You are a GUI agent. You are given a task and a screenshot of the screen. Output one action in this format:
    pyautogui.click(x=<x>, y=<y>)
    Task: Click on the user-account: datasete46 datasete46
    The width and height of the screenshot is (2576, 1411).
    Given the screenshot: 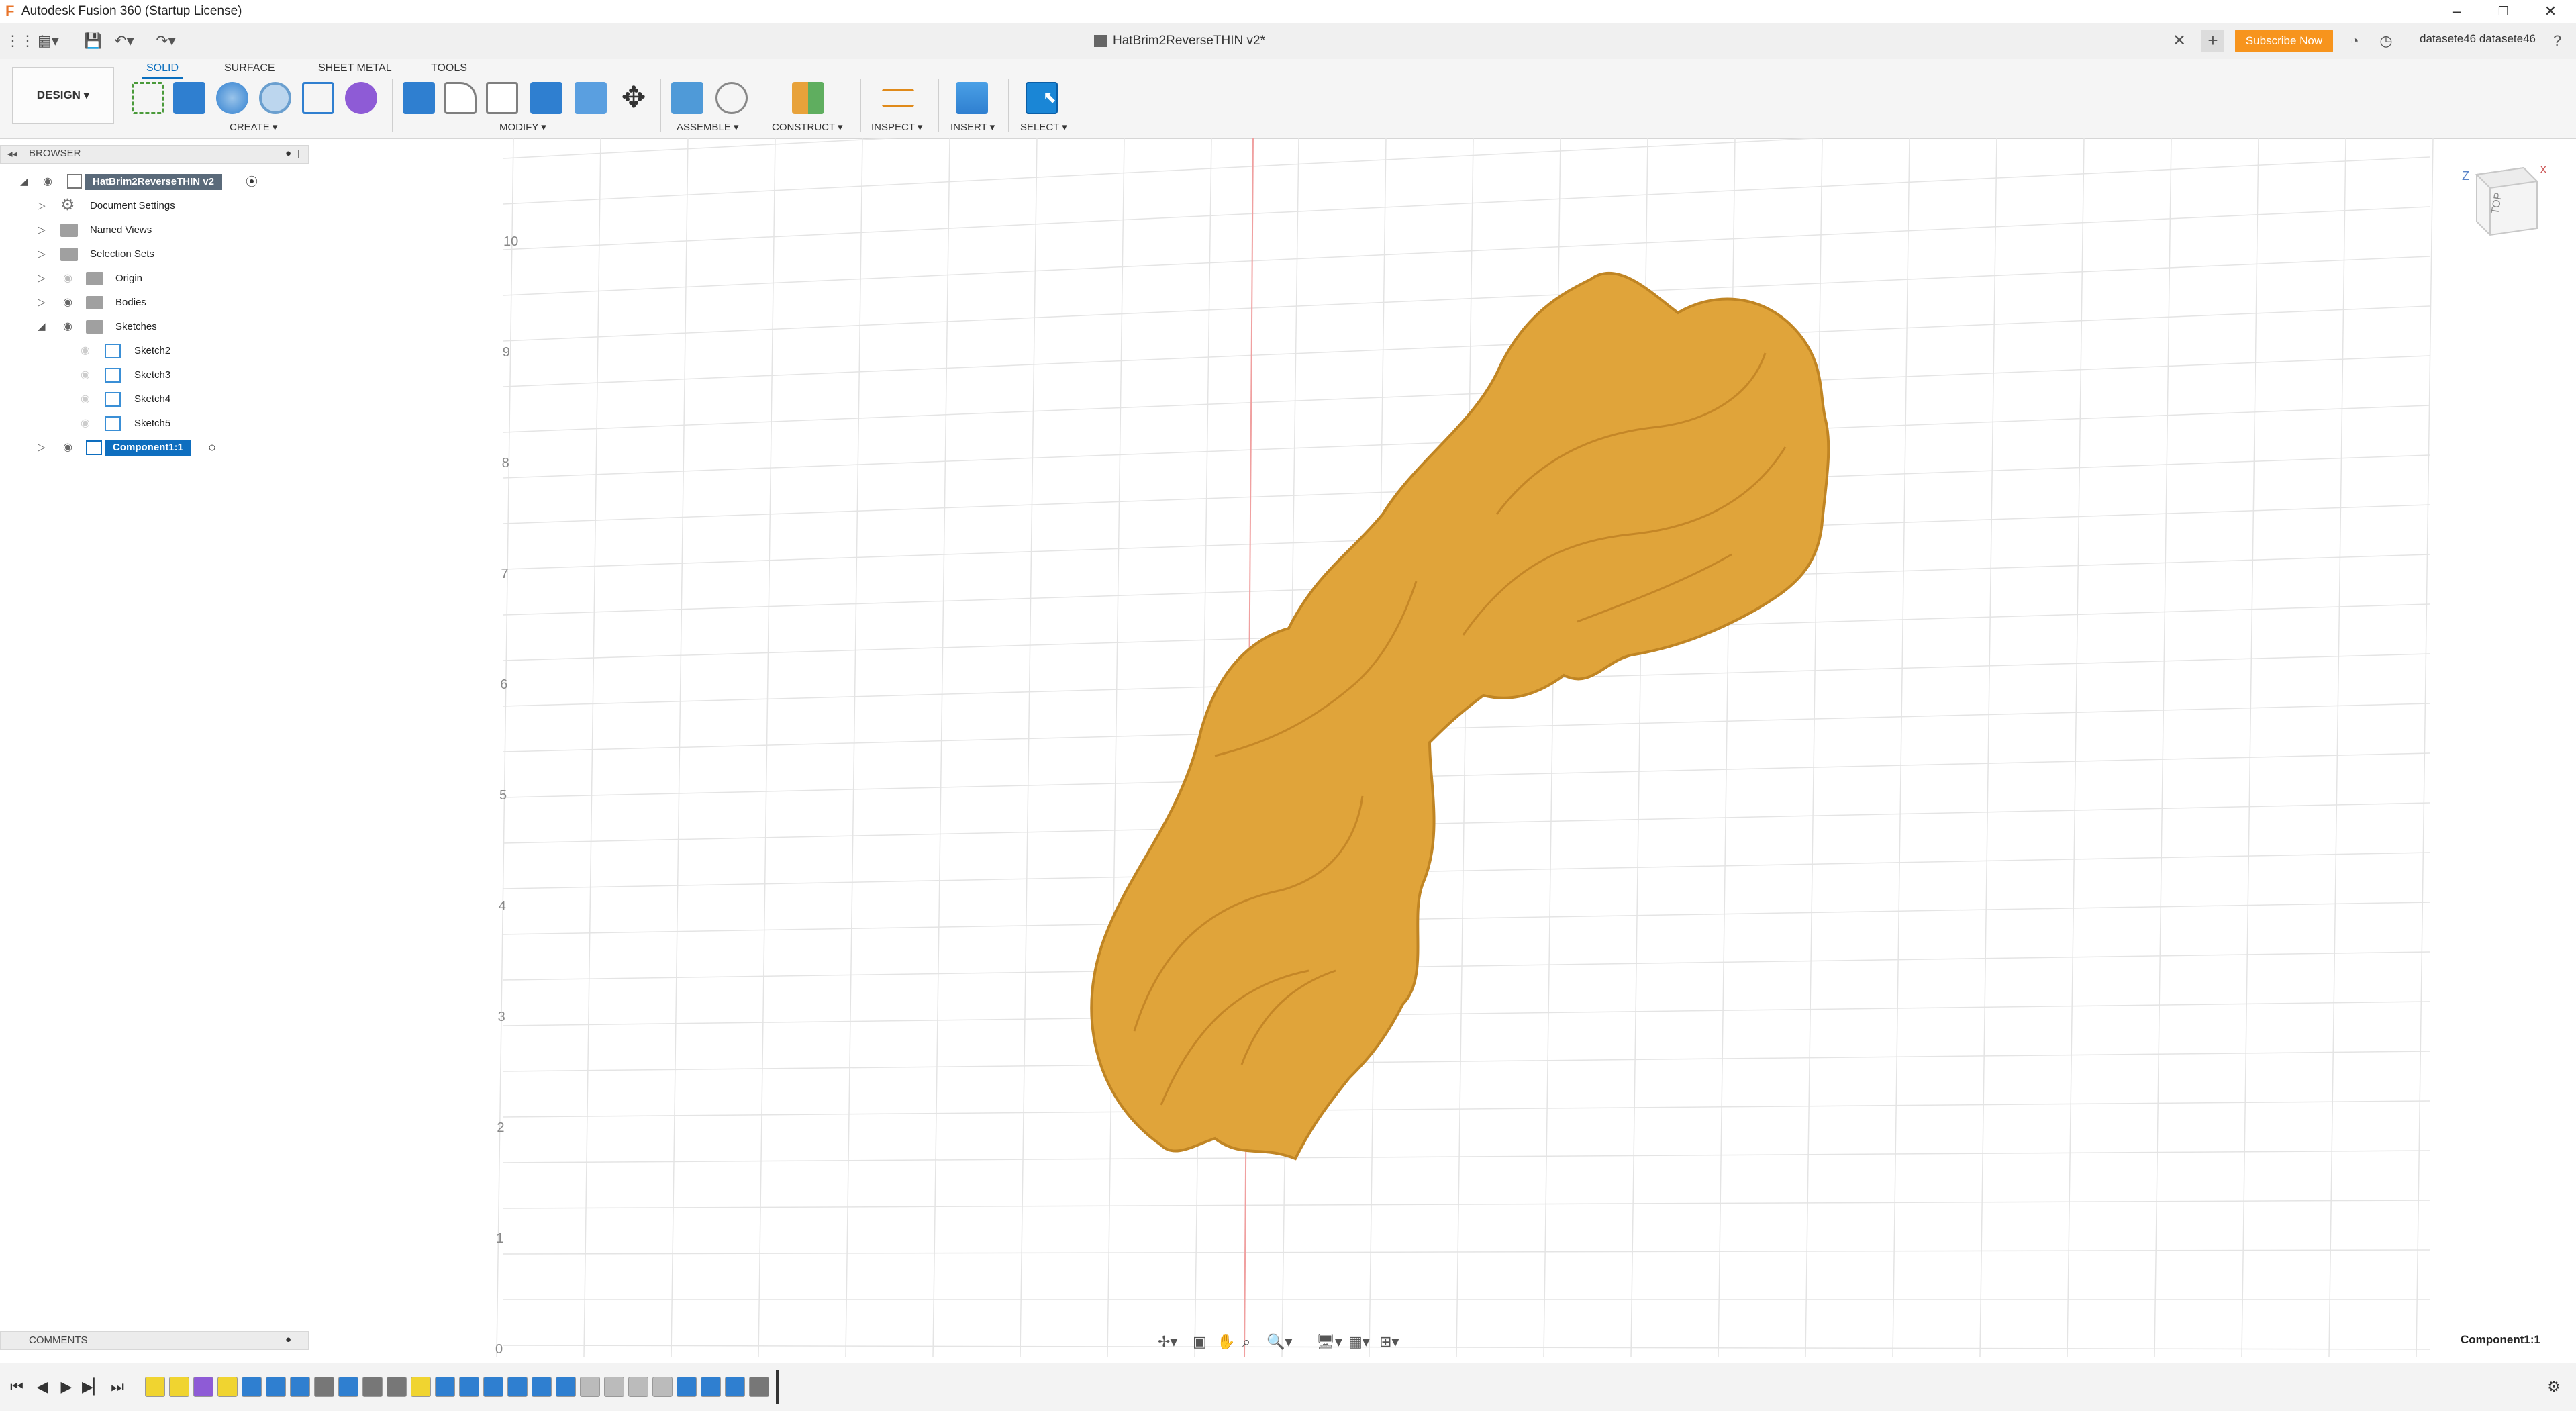 What is the action you would take?
    pyautogui.click(x=2478, y=39)
    